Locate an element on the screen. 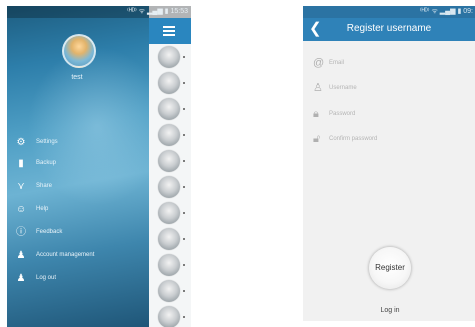  status-bar-info: ⁽ᴴᴰ⁾ ᯤ ▂▄▆ ▮ 15:53 is located at coordinates (157, 11).